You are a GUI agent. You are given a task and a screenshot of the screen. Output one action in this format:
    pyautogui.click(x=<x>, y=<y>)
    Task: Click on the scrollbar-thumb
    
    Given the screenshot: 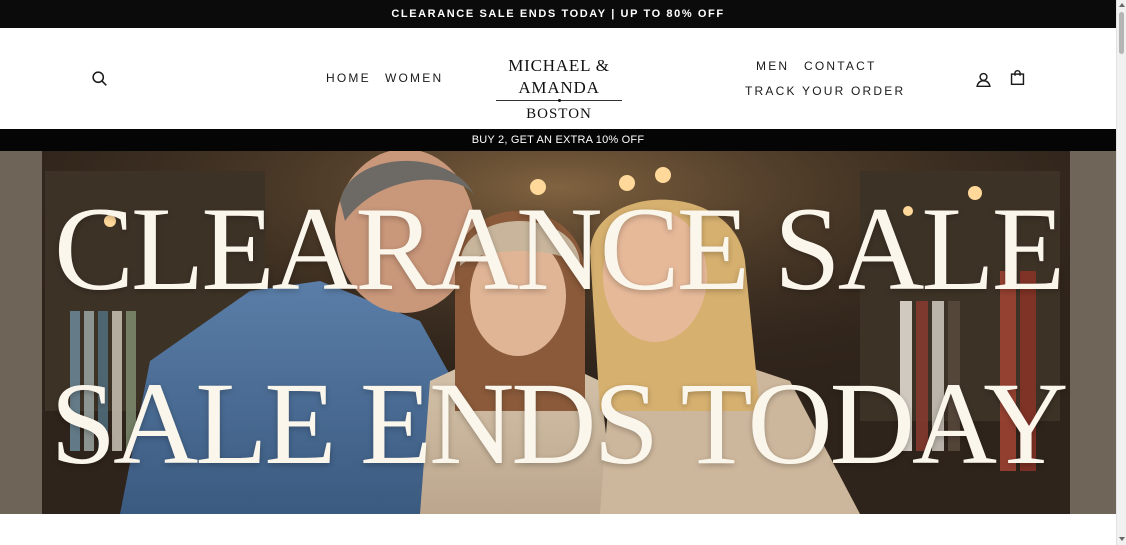 What is the action you would take?
    pyautogui.click(x=1121, y=33)
    